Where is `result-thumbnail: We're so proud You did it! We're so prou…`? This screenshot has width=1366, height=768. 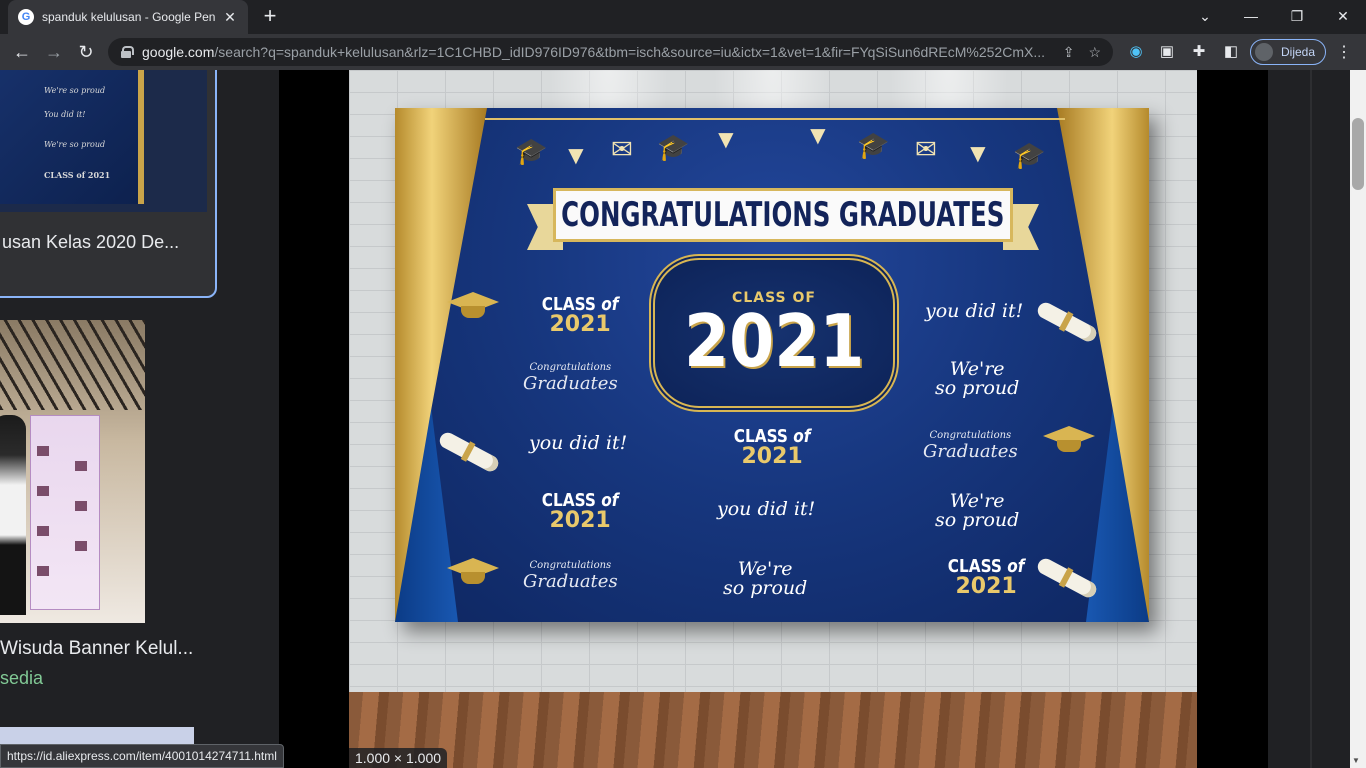 result-thumbnail: We're so proud You did it! We're so prou… is located at coordinates (103, 141).